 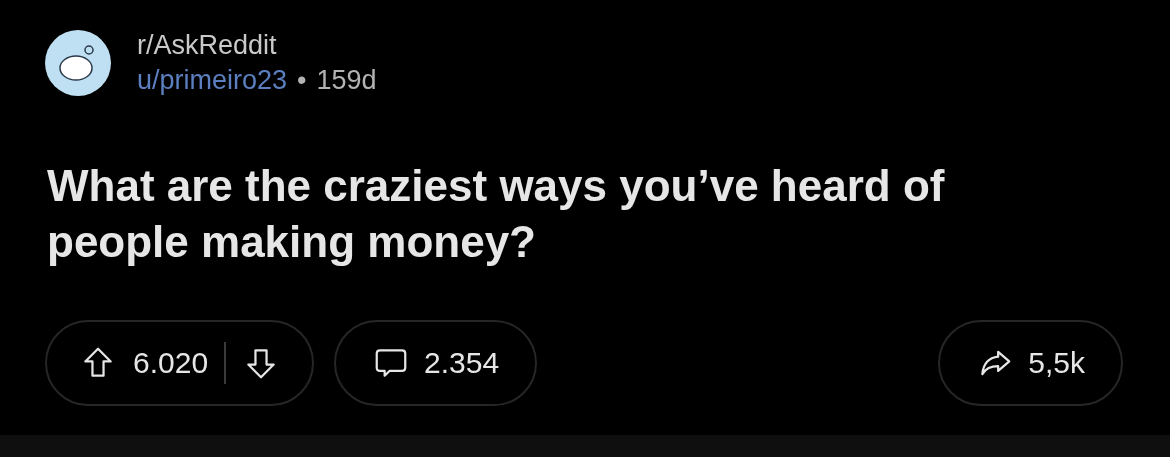 I want to click on post-age: 159d, so click(x=346, y=80).